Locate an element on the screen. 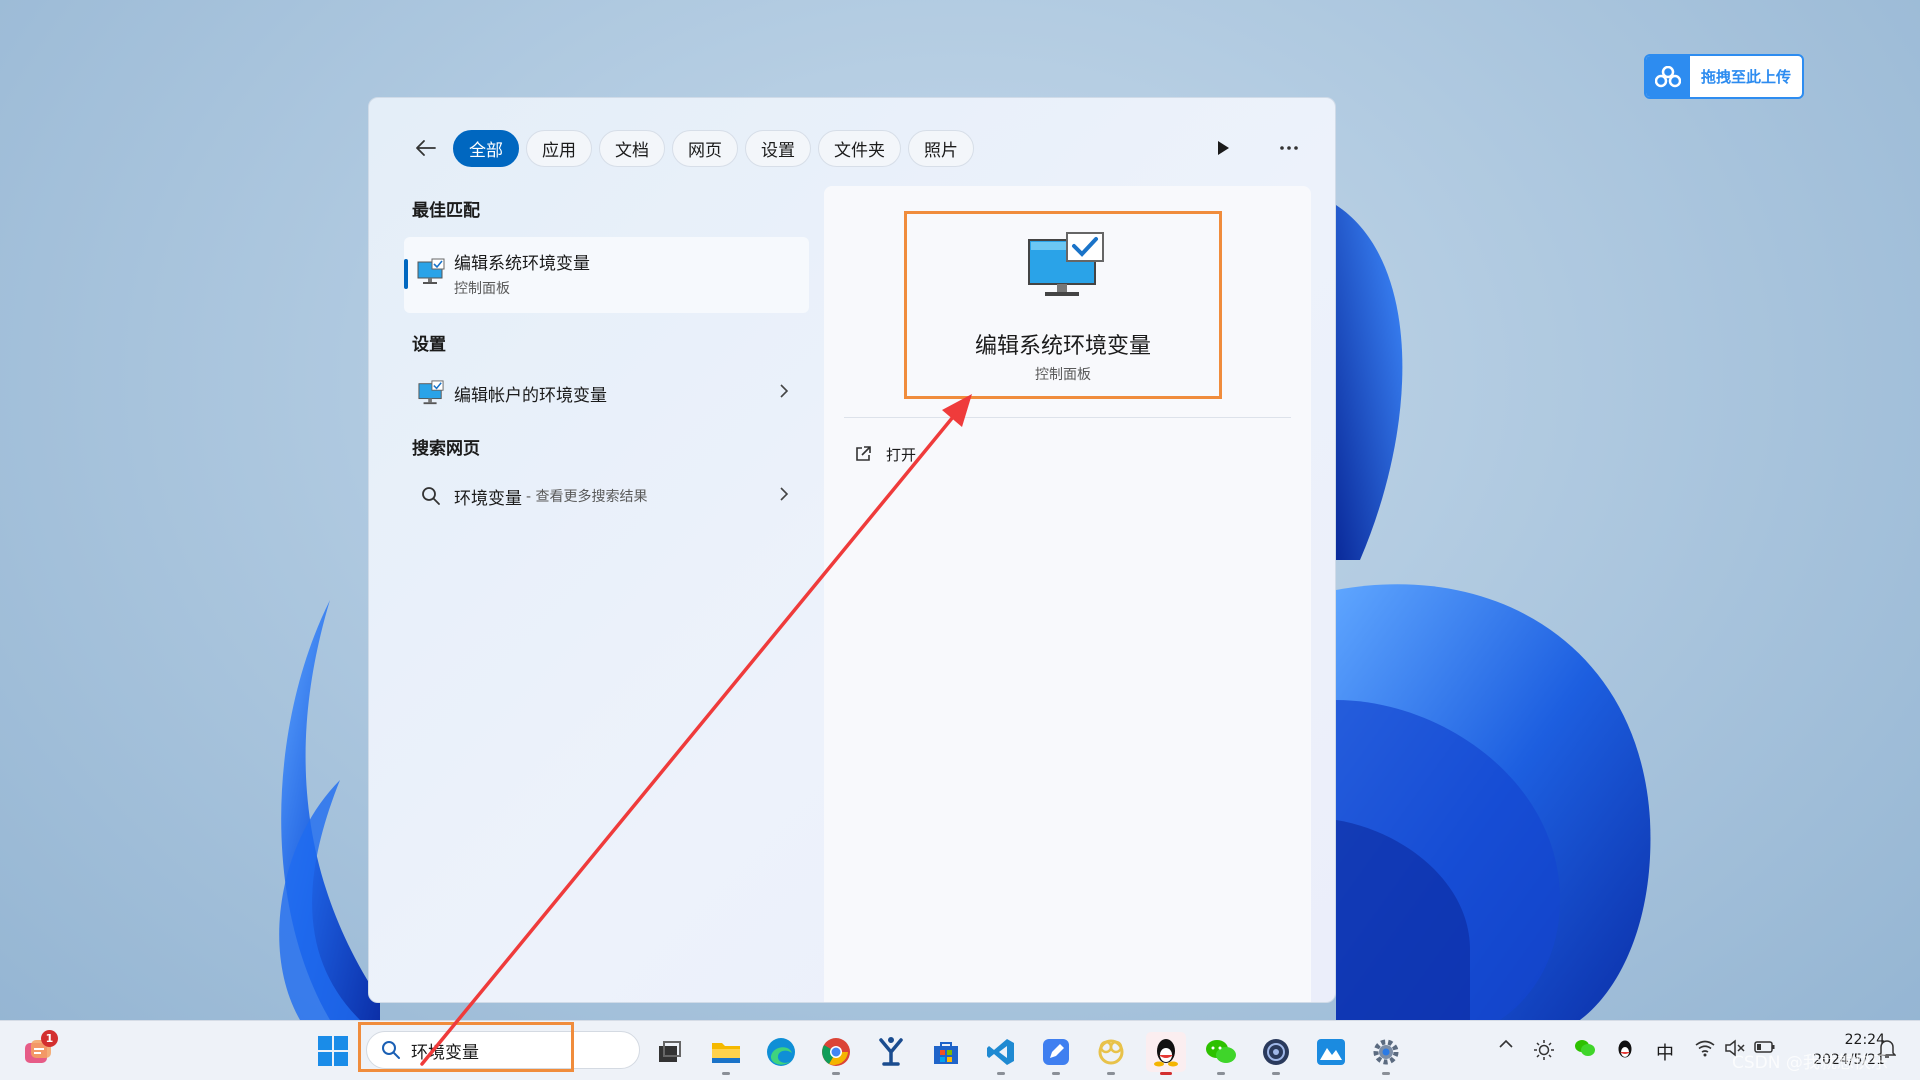  divider is located at coordinates (1067, 417).